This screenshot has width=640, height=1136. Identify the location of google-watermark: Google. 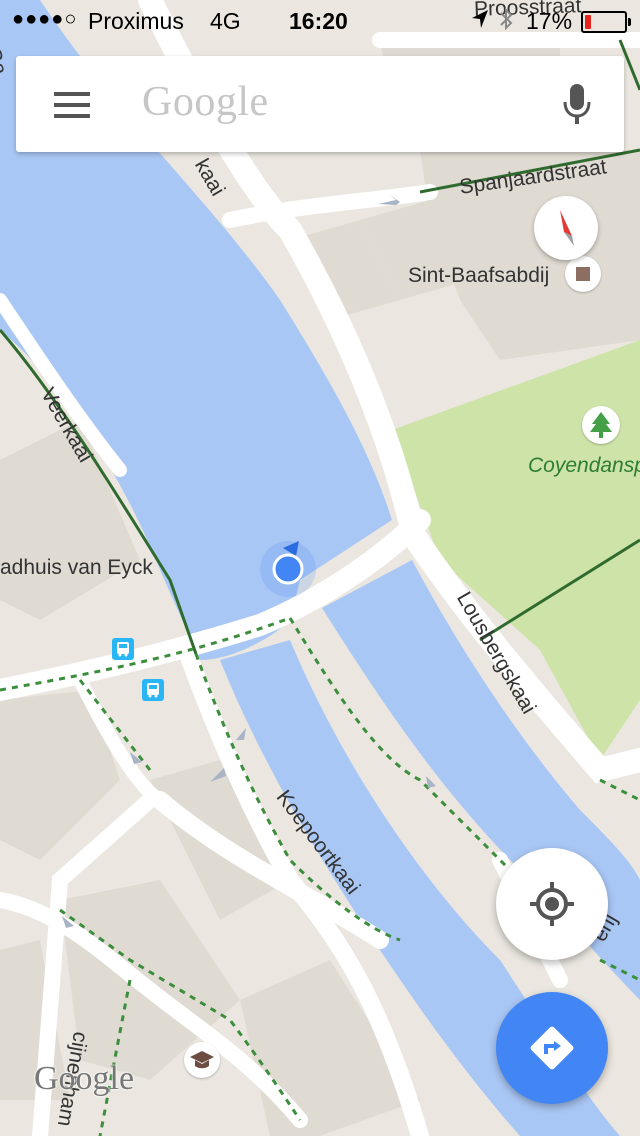
(84, 1078).